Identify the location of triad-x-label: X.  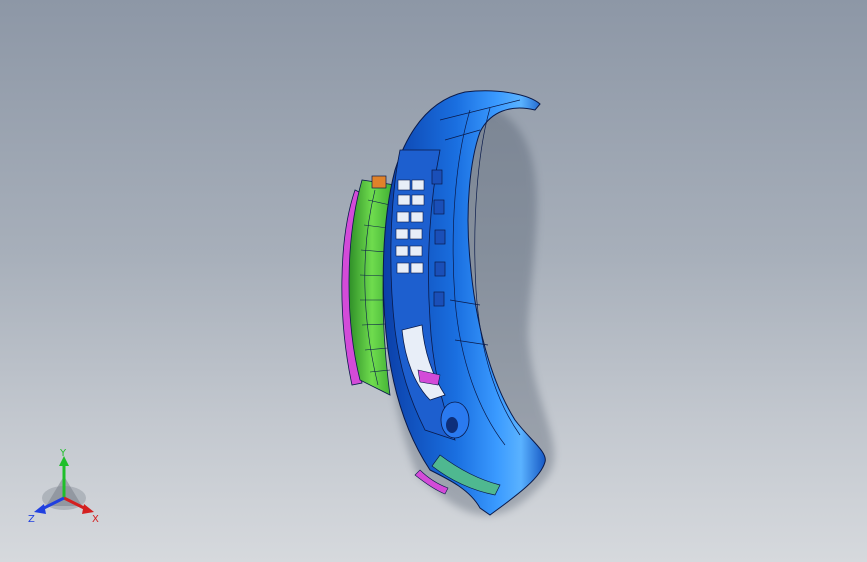
(95, 519).